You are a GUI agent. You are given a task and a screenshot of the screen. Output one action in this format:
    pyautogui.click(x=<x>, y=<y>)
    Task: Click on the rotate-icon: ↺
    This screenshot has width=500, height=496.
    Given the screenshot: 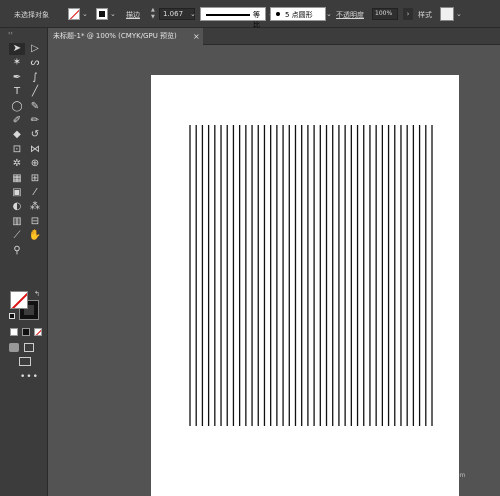 What is the action you would take?
    pyautogui.click(x=35, y=135)
    